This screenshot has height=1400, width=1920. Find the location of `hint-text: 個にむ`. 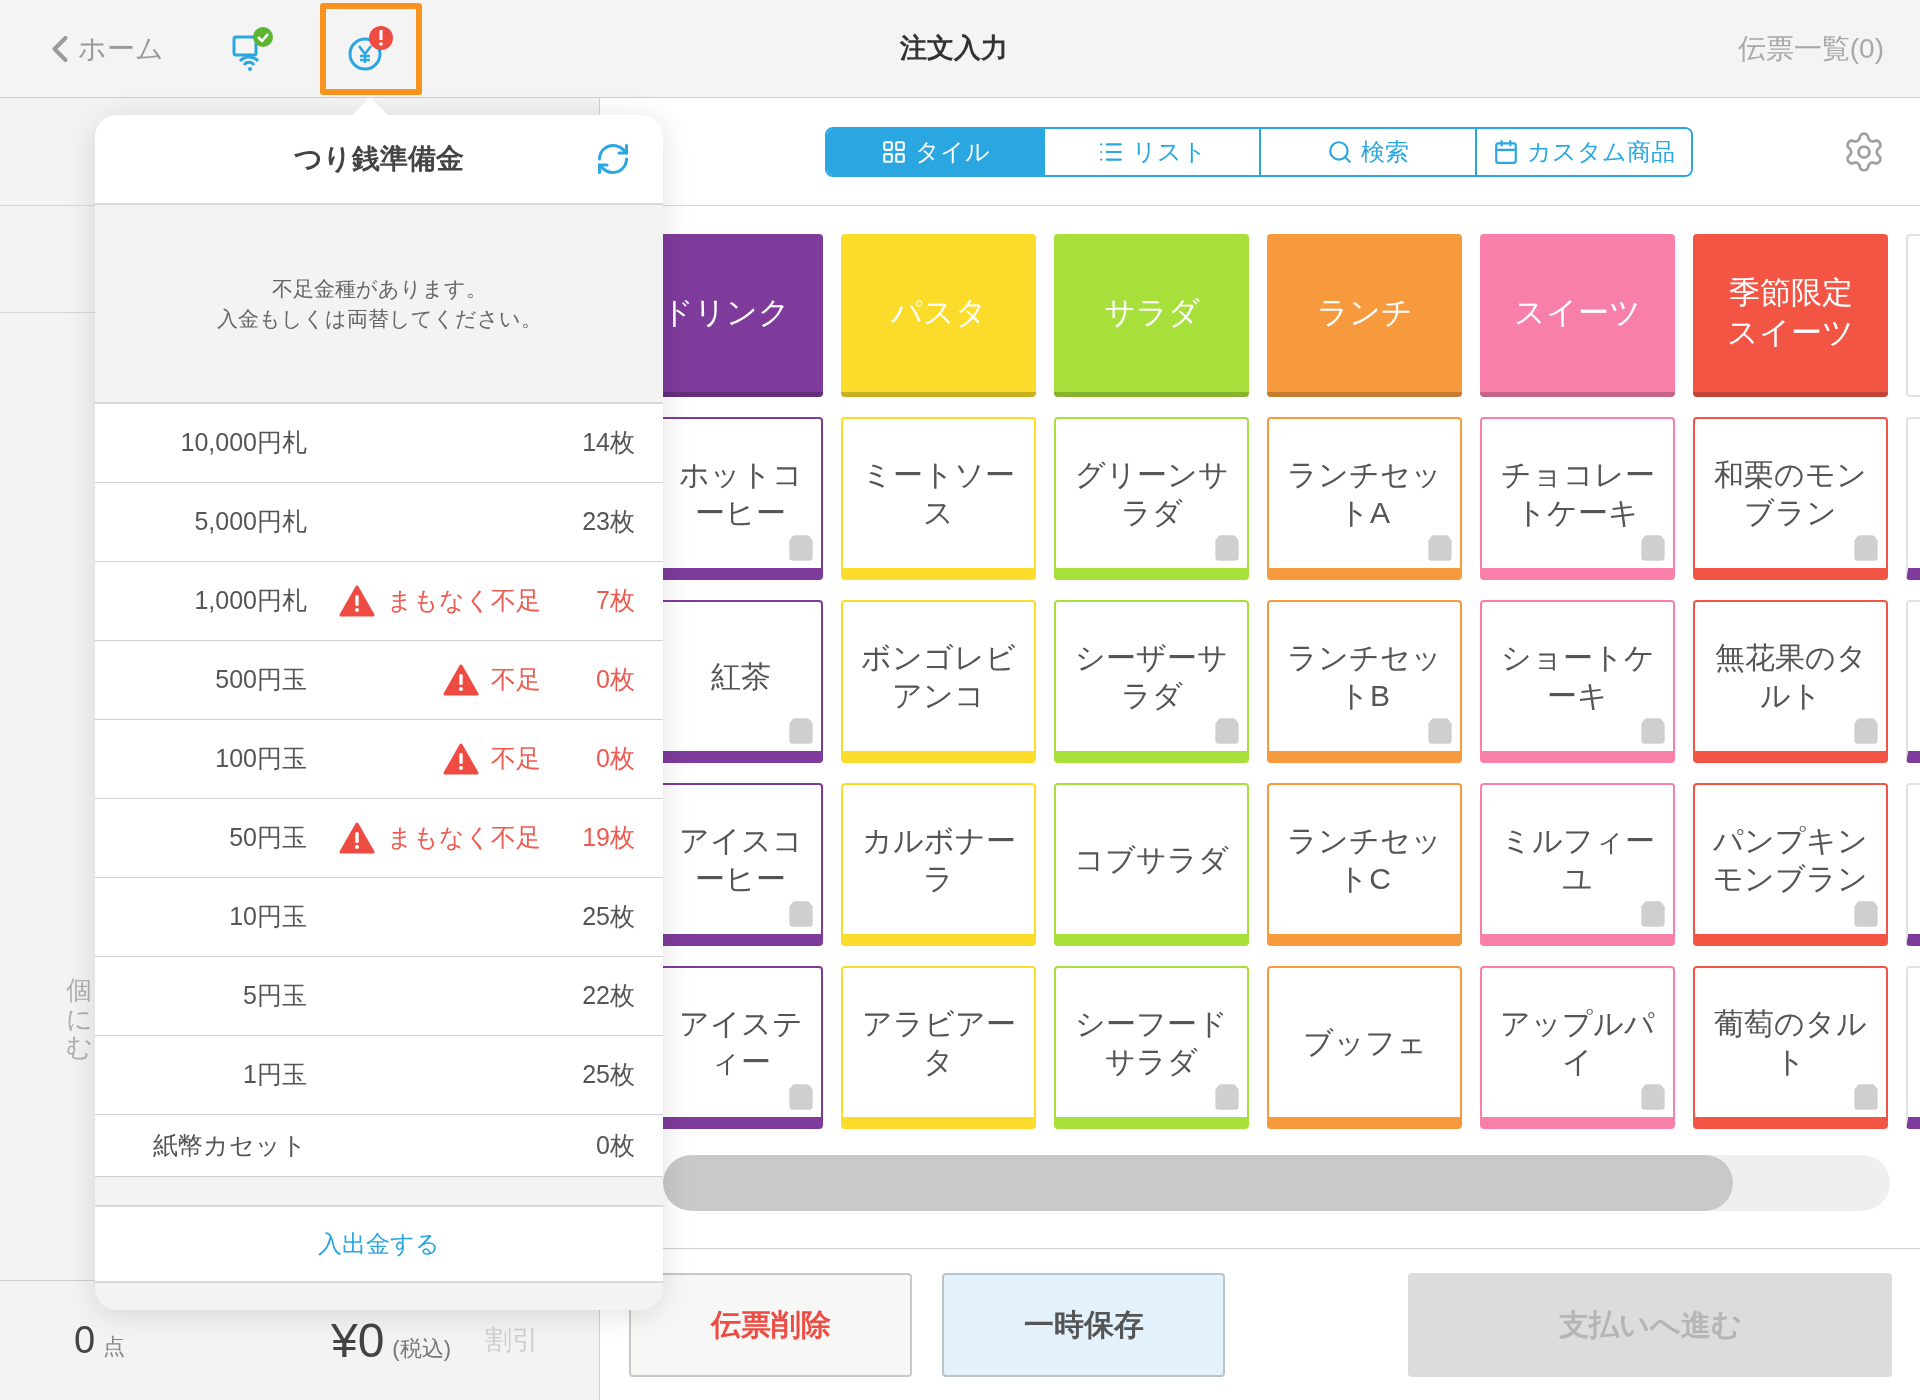

hint-text: 個にむ is located at coordinates (79, 1019).